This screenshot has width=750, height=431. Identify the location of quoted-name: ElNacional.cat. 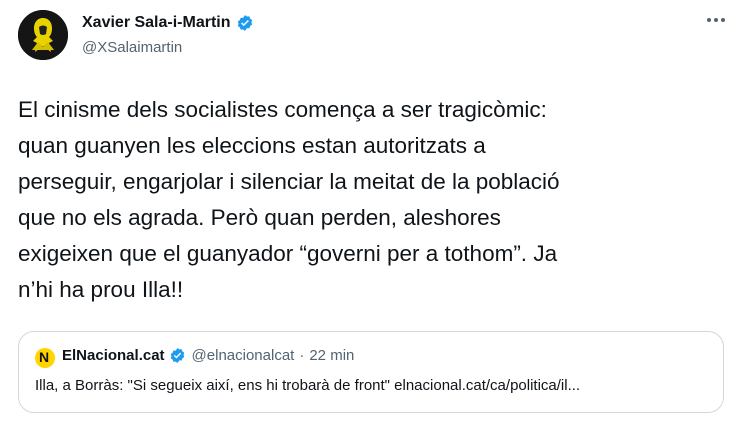
(113, 355).